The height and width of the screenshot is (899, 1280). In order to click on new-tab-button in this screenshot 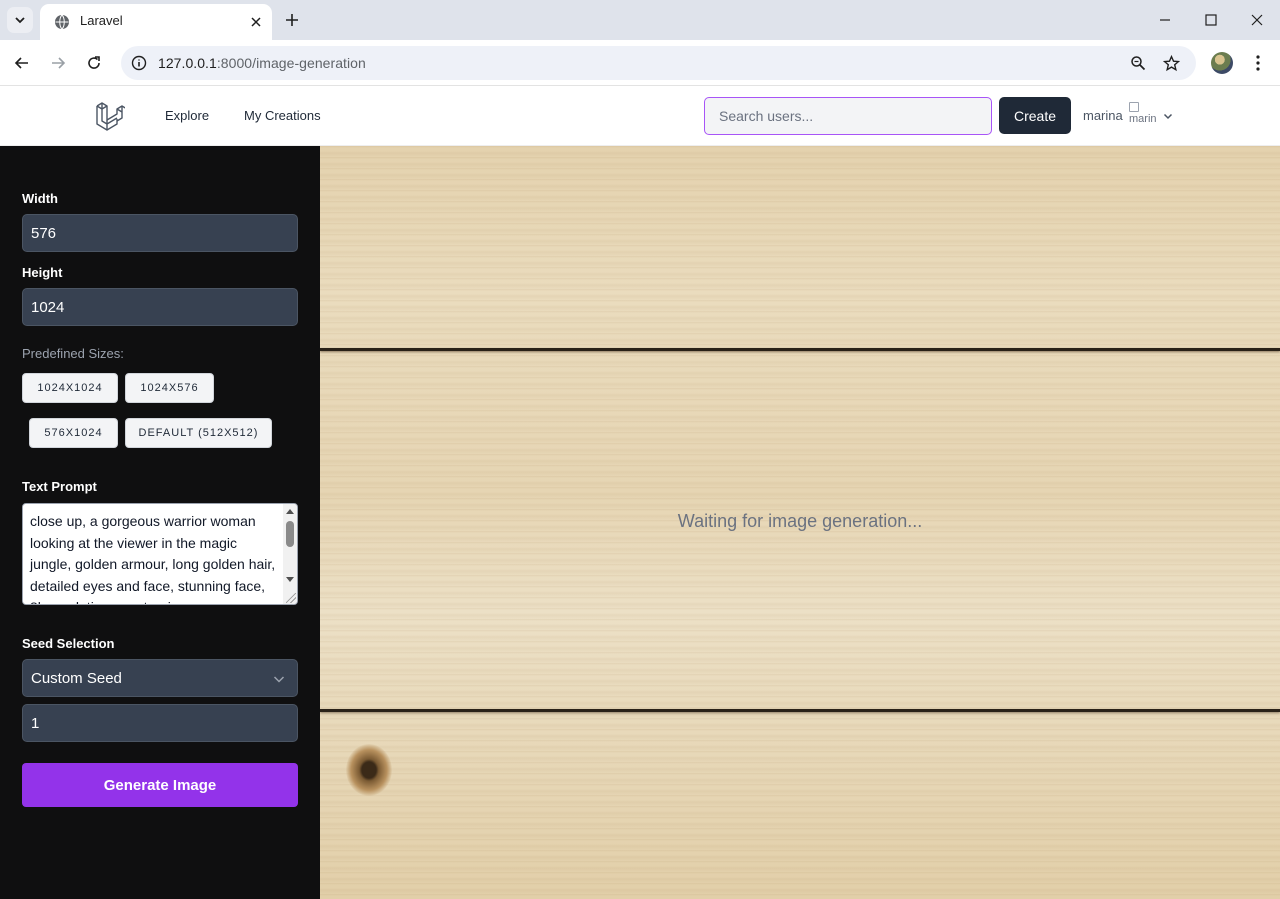, I will do `click(292, 20)`.